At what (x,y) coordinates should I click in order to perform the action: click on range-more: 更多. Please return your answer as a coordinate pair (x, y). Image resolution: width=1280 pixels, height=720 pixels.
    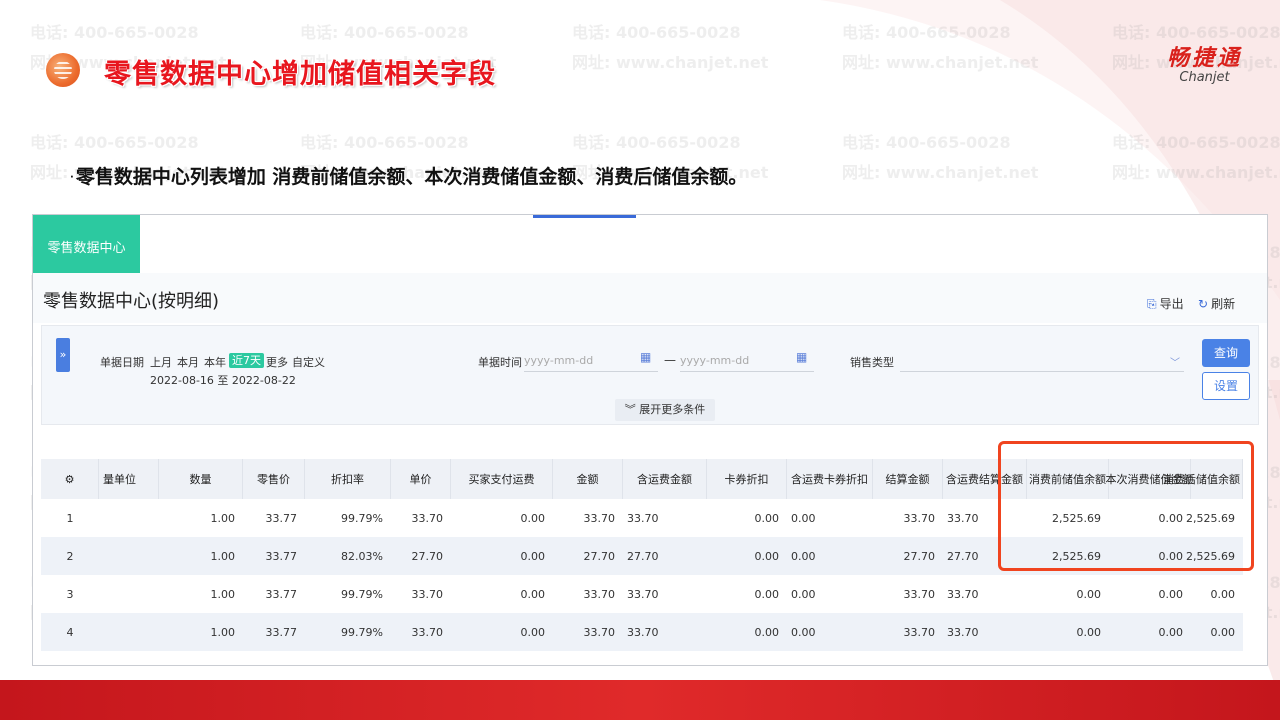
    Looking at the image, I should click on (277, 362).